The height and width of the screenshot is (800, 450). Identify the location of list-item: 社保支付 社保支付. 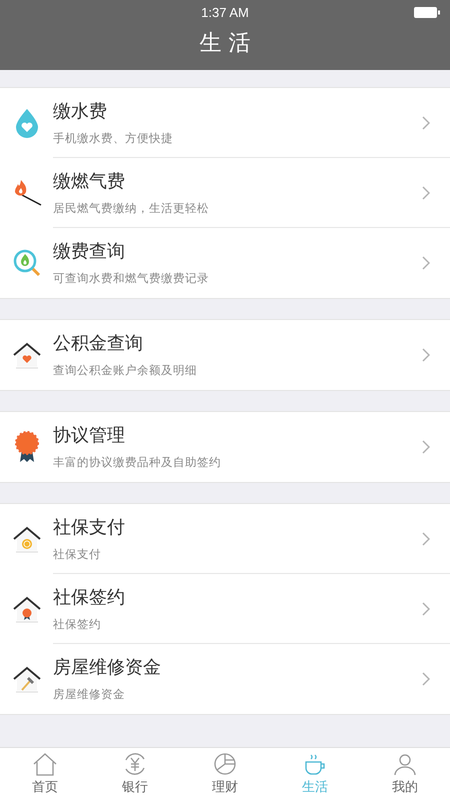
(225, 539).